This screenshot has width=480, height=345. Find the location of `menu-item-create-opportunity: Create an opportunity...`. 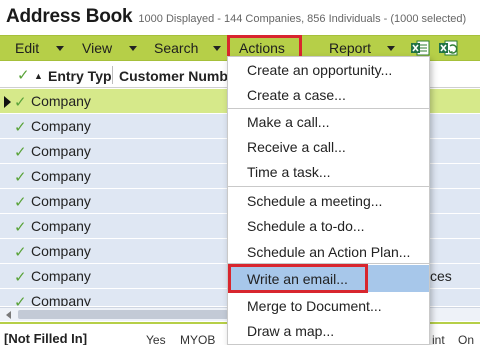

menu-item-create-opportunity: Create an opportunity... is located at coordinates (328, 69).